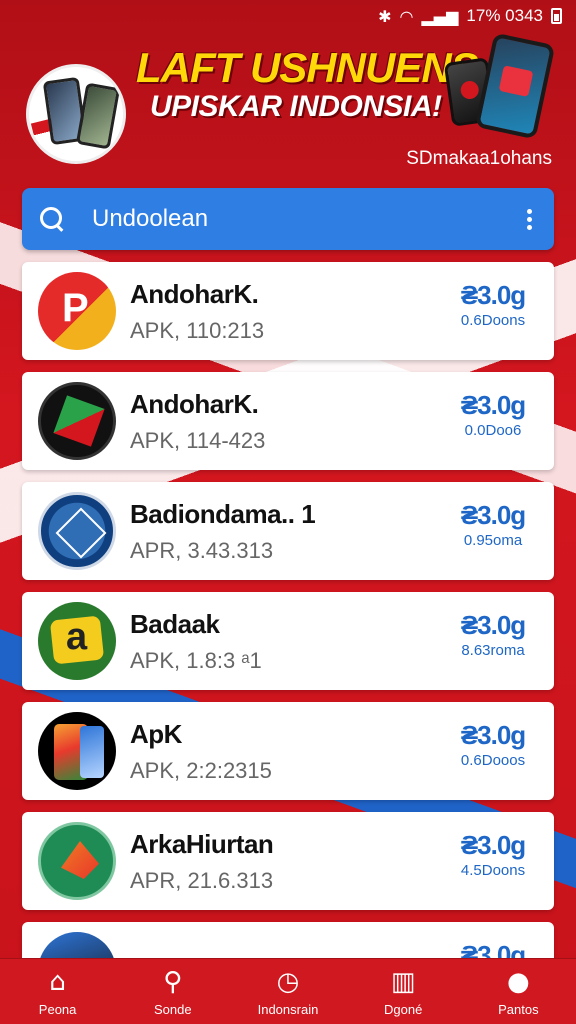  What do you see at coordinates (57, 982) in the screenshot?
I see `home-icon: ⌂` at bounding box center [57, 982].